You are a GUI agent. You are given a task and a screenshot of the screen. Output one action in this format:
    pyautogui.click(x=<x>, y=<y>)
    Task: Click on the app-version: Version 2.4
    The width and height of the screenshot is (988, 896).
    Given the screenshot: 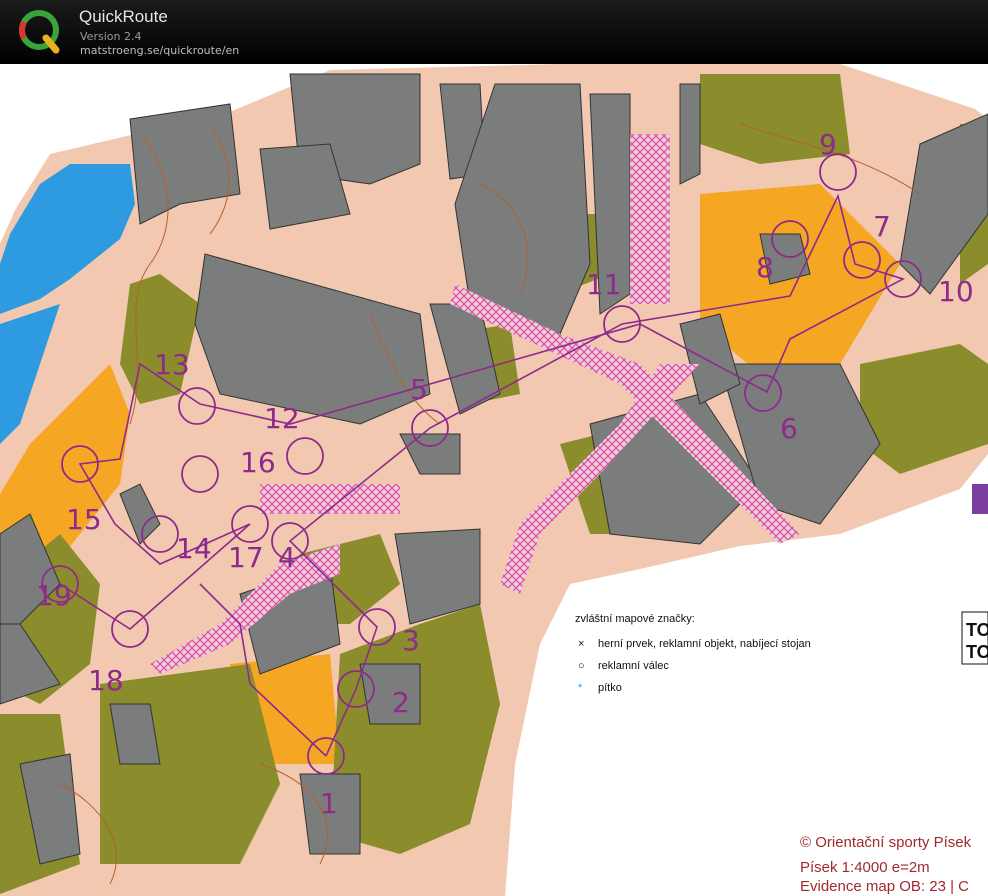 What is the action you would take?
    pyautogui.click(x=111, y=36)
    